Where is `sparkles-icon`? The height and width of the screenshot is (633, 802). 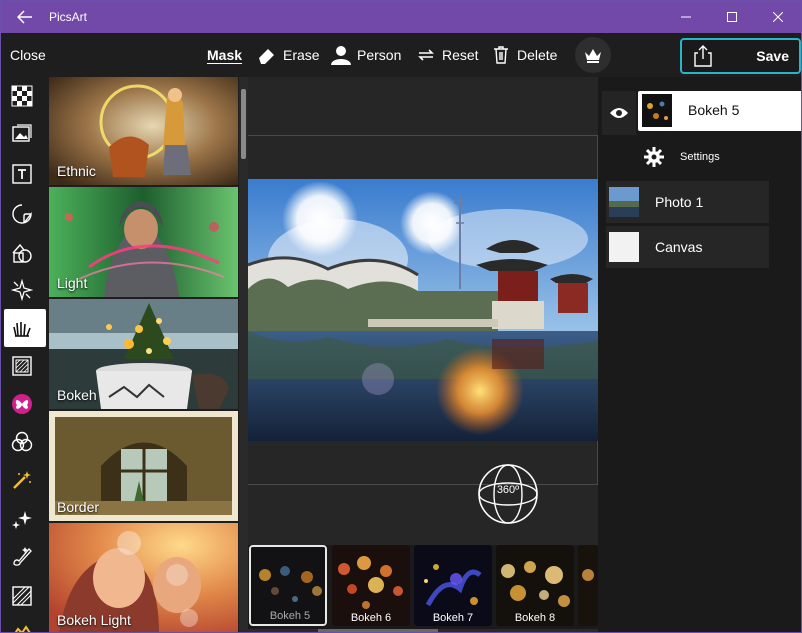
sparkles-icon is located at coordinates (22, 518).